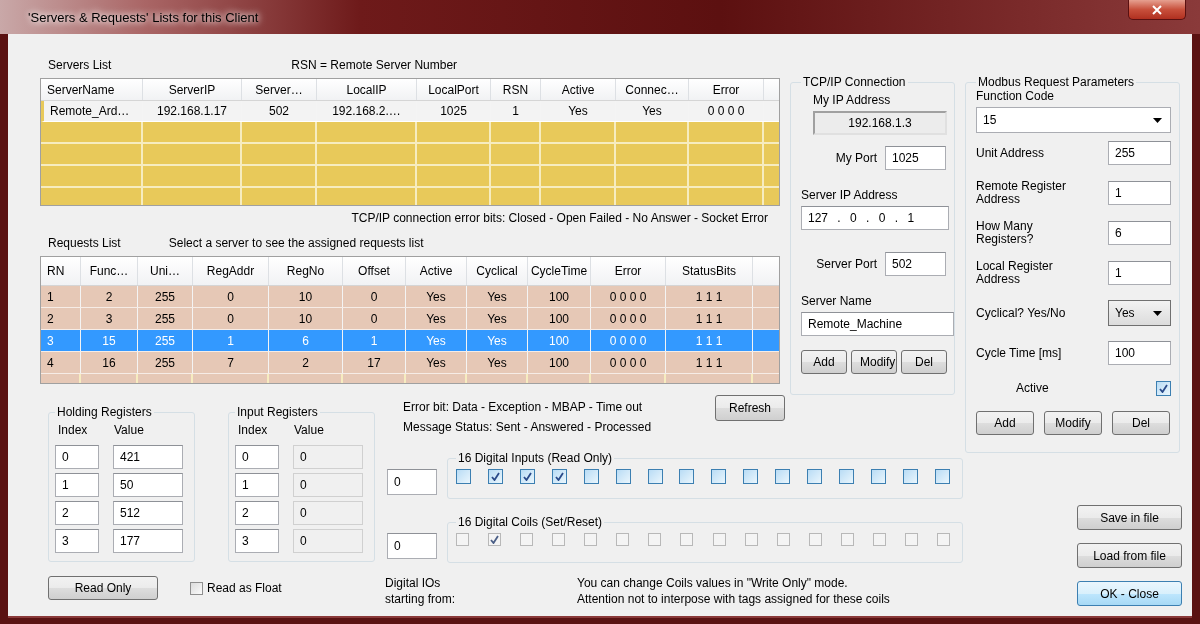 The width and height of the screenshot is (1200, 624). Describe the element at coordinates (1139, 353) in the screenshot. I see `input-field: 100` at that location.